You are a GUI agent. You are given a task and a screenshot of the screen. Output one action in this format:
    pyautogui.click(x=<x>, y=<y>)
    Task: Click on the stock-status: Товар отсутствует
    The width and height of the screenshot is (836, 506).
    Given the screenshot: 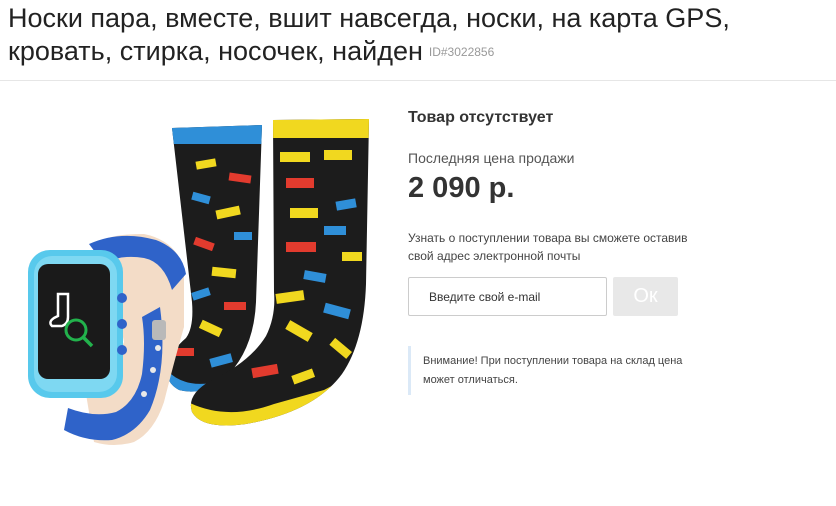 What is the action you would take?
    pyautogui.click(x=481, y=117)
    